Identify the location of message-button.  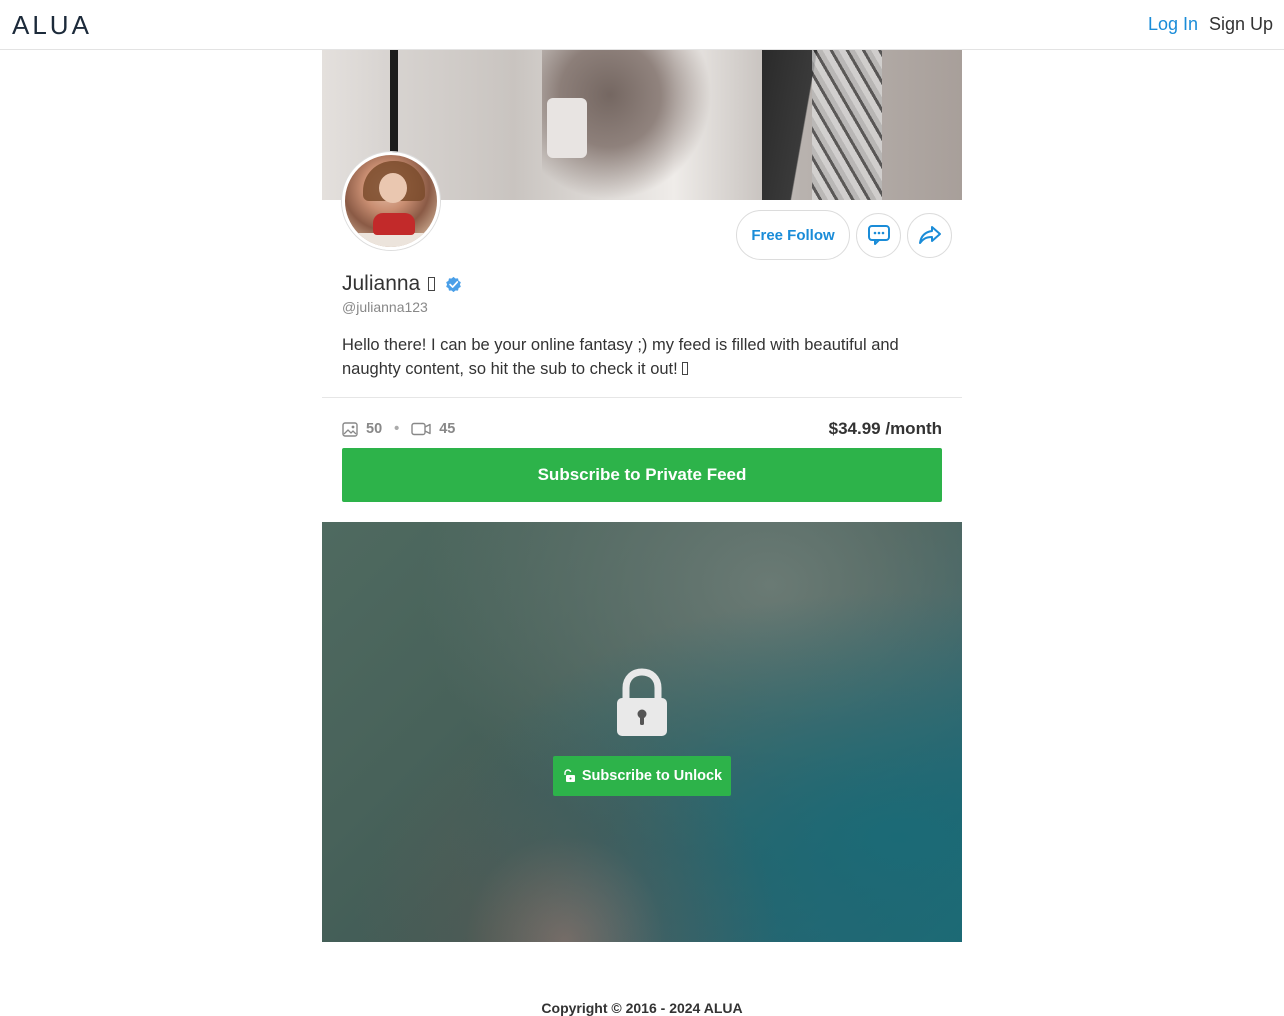
(878, 235).